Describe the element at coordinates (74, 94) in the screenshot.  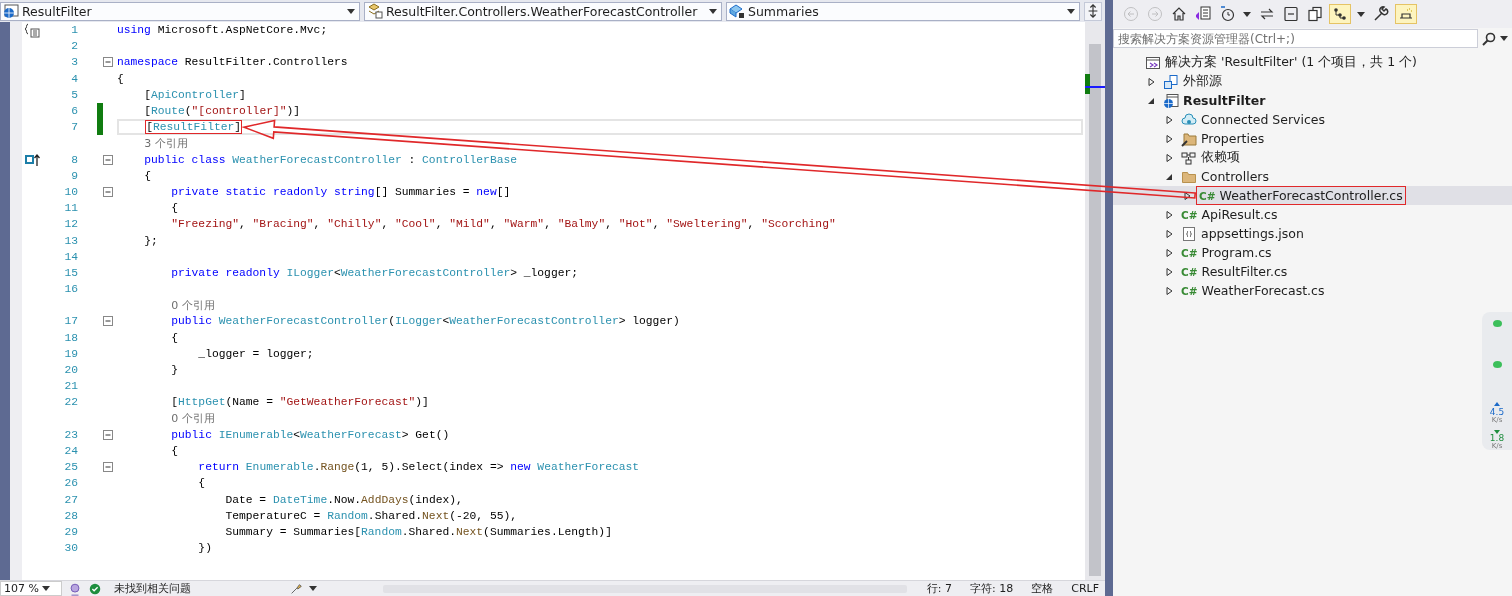
I see `line-number: 5` at that location.